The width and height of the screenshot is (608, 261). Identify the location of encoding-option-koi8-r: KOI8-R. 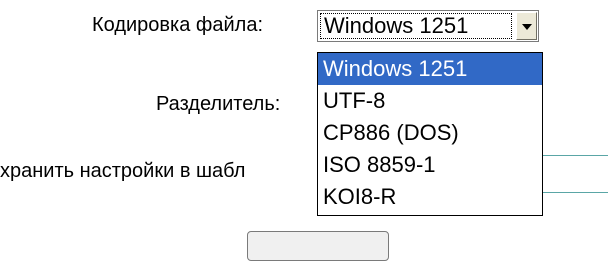
(430, 197).